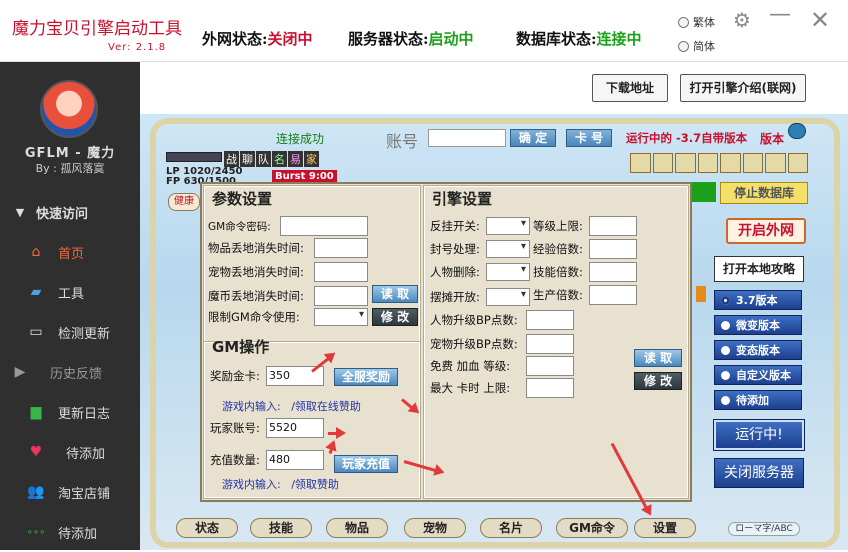  What do you see at coordinates (280, 484) in the screenshot?
I see `recharge-hint: 游戏内输入: /领取赞助` at bounding box center [280, 484].